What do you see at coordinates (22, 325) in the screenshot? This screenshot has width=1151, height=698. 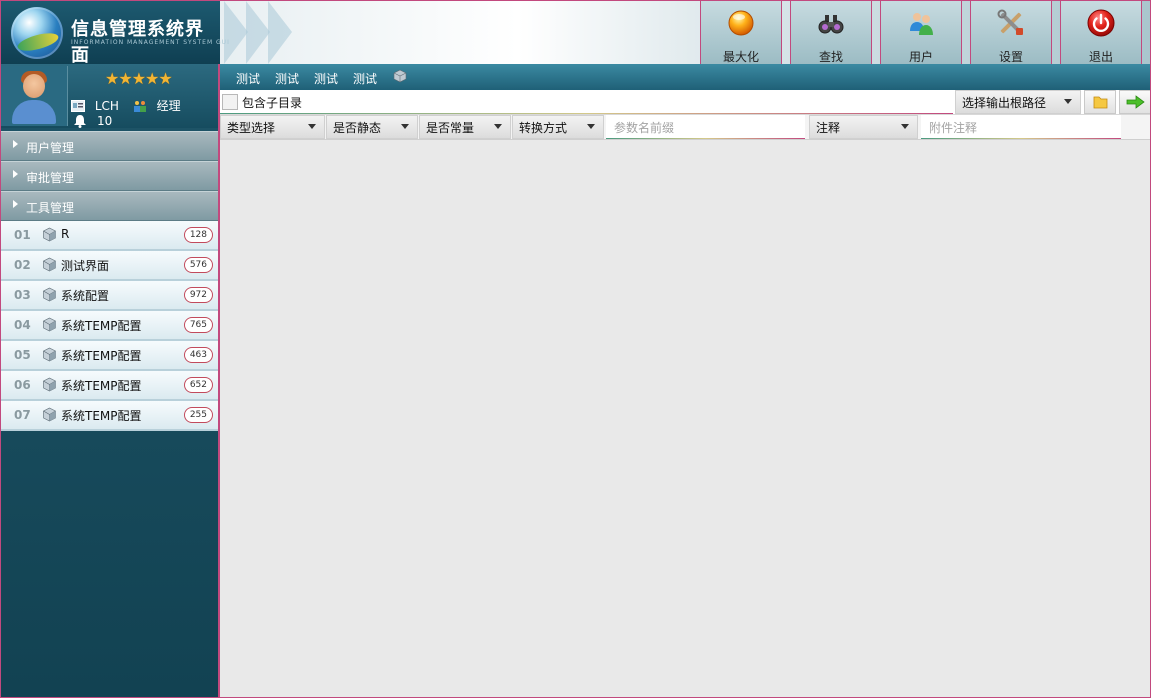 I see `item-number: 04` at bounding box center [22, 325].